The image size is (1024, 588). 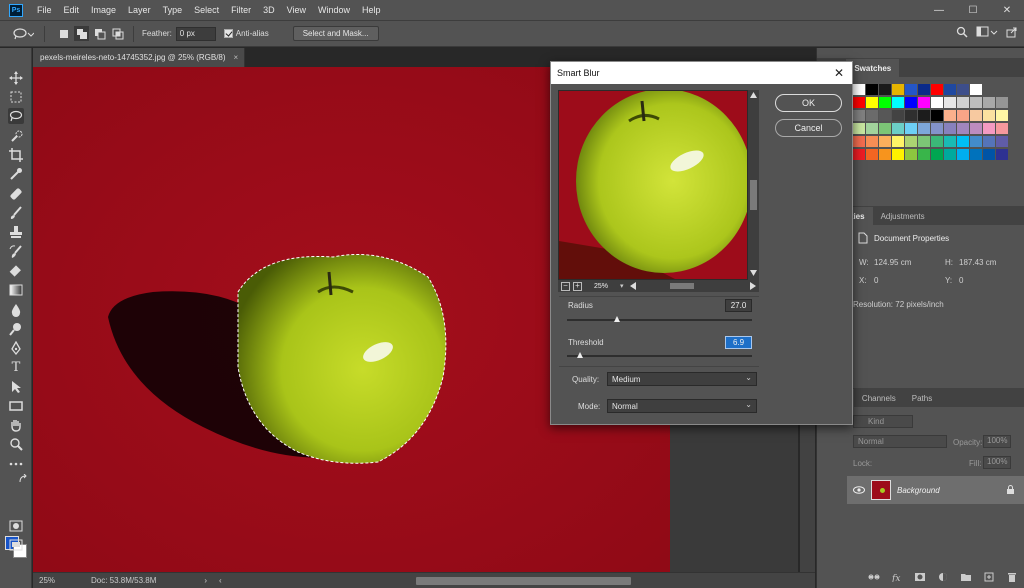 I want to click on ok-button: OK, so click(x=808, y=103).